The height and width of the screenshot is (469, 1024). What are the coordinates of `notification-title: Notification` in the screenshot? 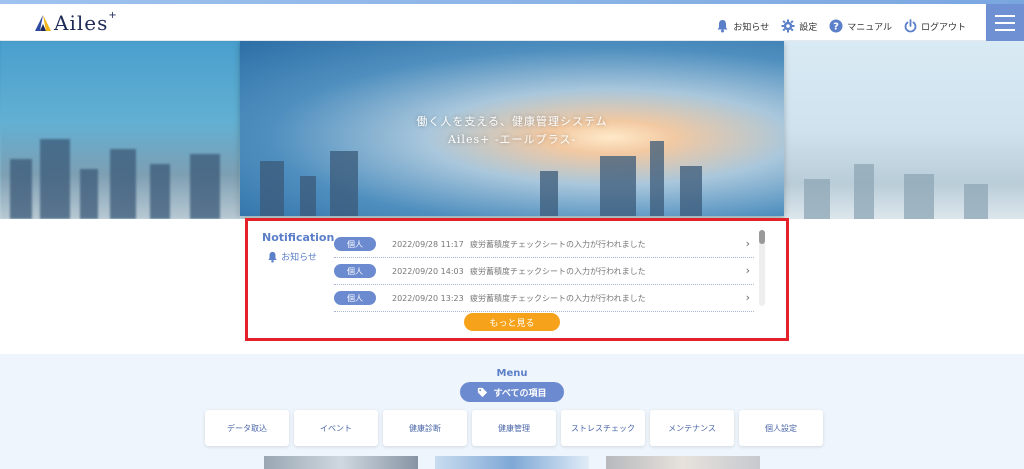 It's located at (298, 237).